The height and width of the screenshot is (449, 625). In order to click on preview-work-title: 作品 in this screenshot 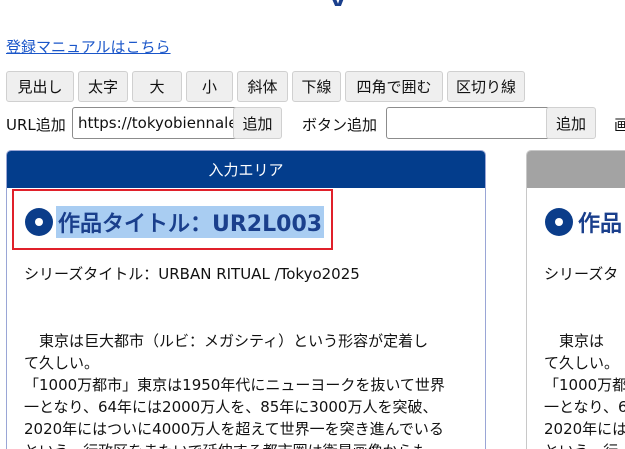, I will do `click(600, 224)`.